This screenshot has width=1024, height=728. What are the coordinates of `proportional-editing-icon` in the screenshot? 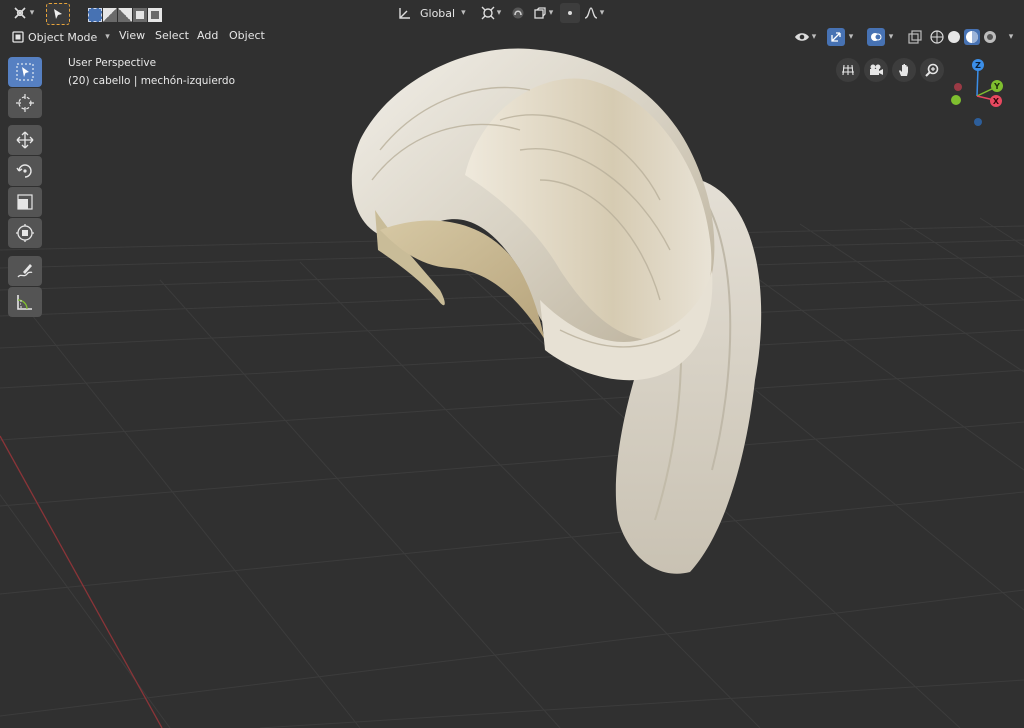 It's located at (570, 13).